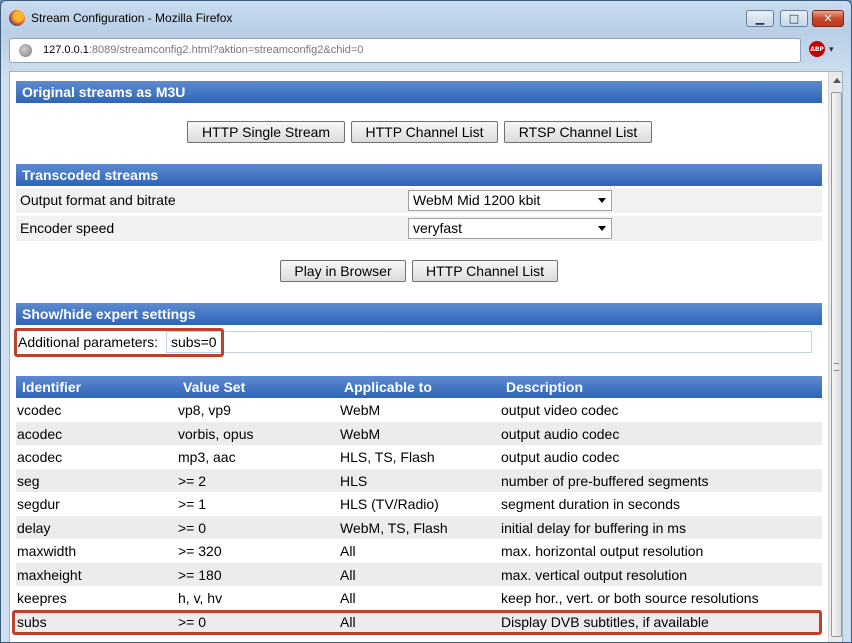 The image size is (852, 643). What do you see at coordinates (66, 50) in the screenshot?
I see `url-host: 127.0.0.1` at bounding box center [66, 50].